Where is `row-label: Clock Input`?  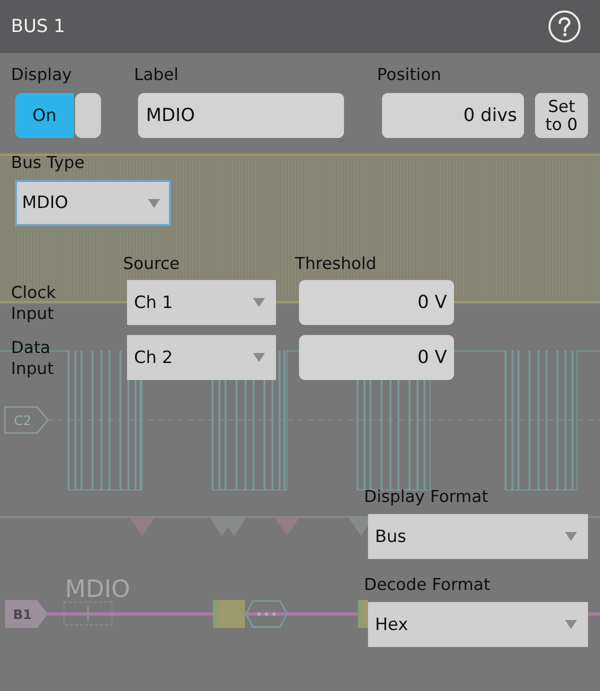
row-label: Clock Input is located at coordinates (34, 303).